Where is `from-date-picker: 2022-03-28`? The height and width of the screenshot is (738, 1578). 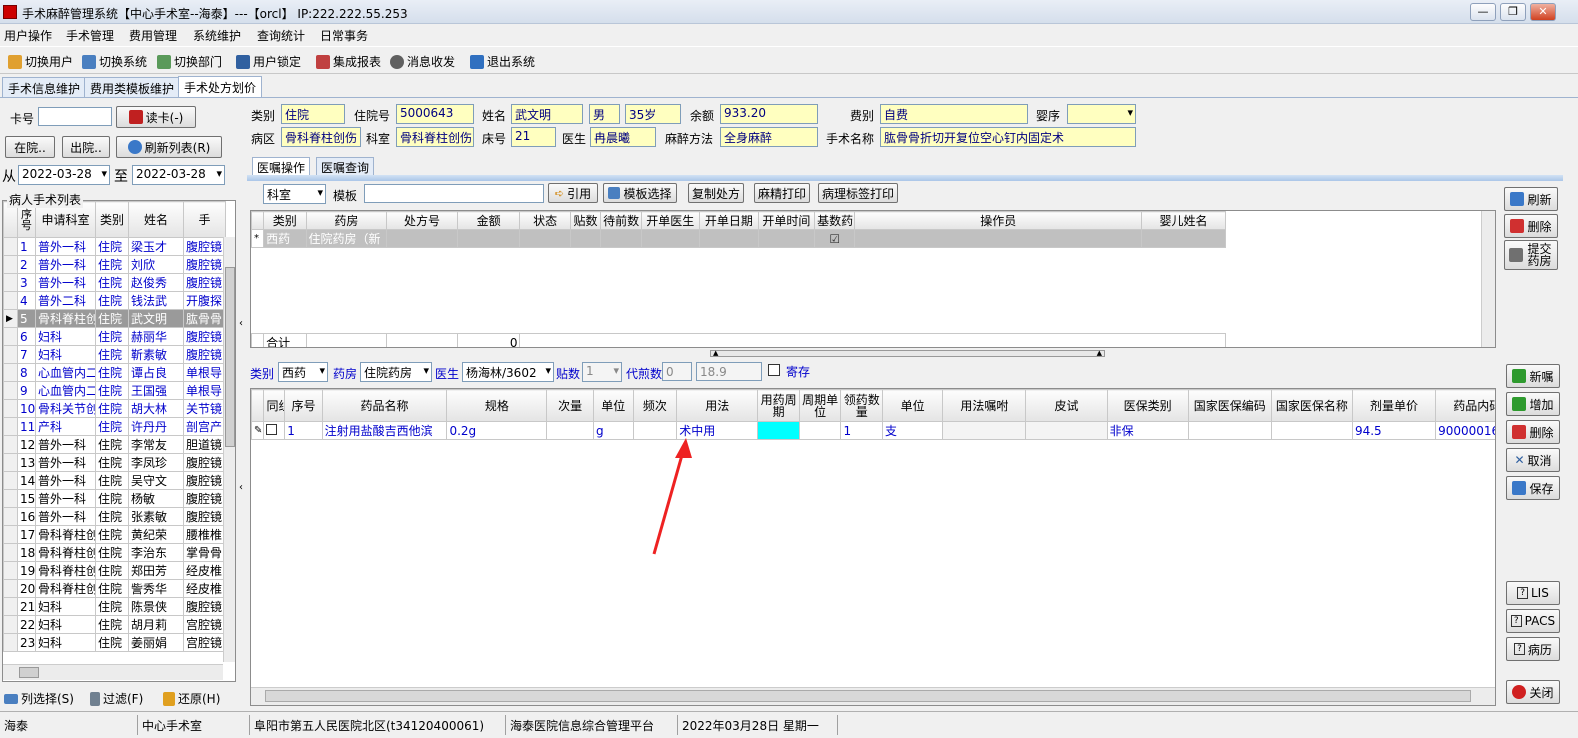
from-date-picker: 2022-03-28 is located at coordinates (64, 175).